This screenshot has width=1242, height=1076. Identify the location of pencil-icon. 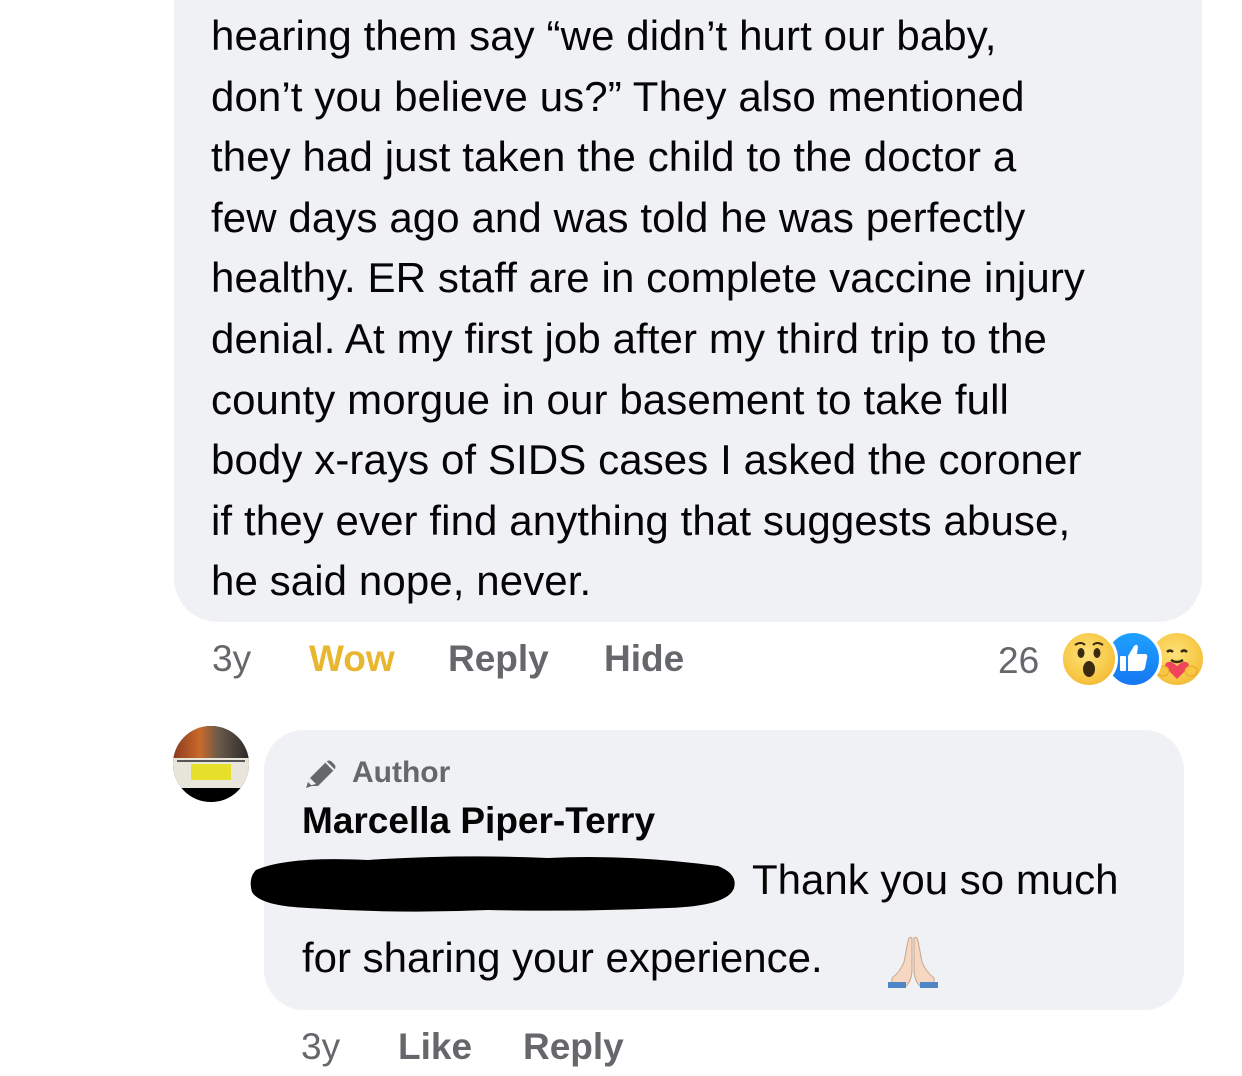
(321, 774).